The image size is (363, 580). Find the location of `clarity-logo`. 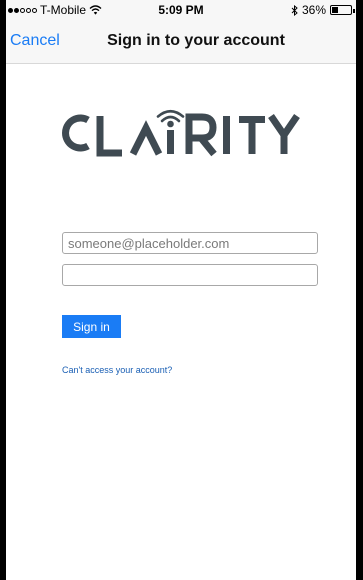

clarity-logo is located at coordinates (181, 133).